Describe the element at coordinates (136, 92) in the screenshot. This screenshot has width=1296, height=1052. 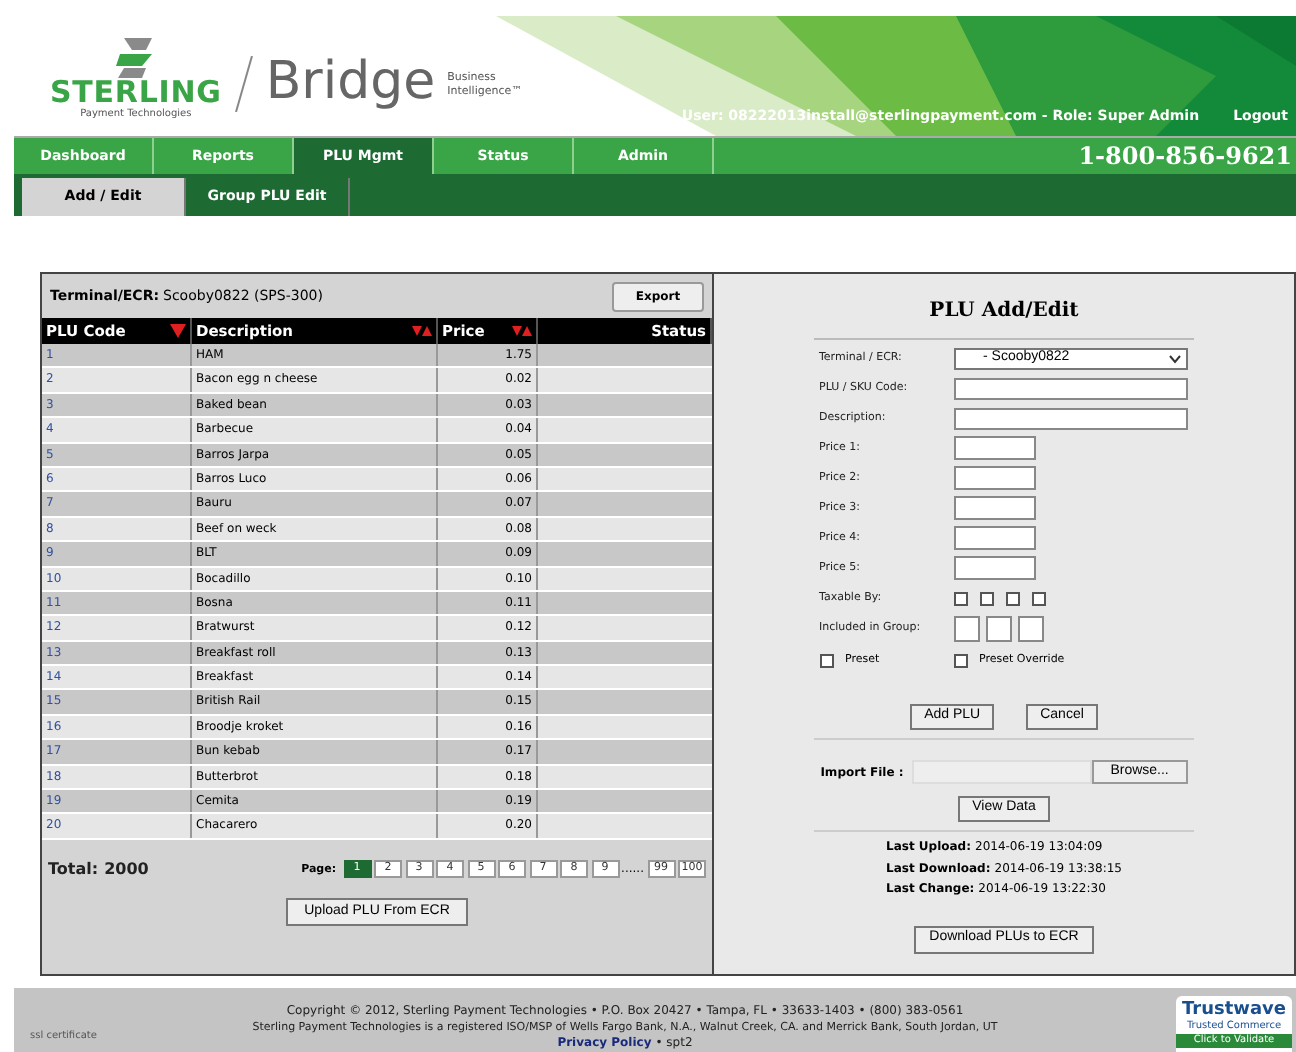
I see `brand-name: STERLING` at that location.